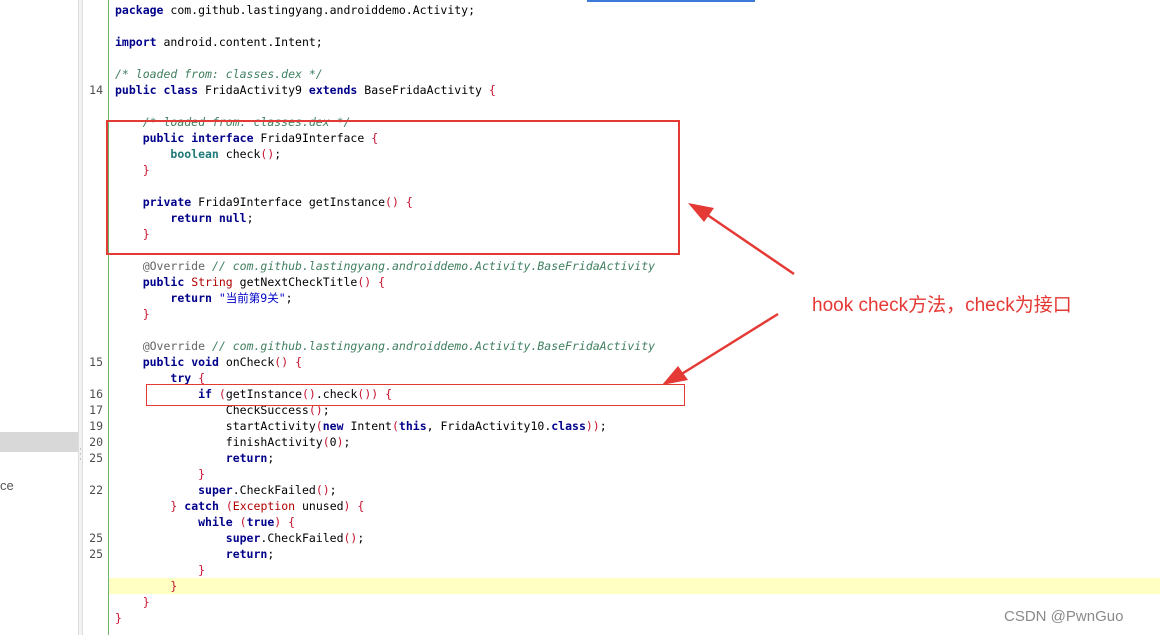 This screenshot has width=1160, height=635. Describe the element at coordinates (701, 212) in the screenshot. I see `arrow-head-interface` at that location.